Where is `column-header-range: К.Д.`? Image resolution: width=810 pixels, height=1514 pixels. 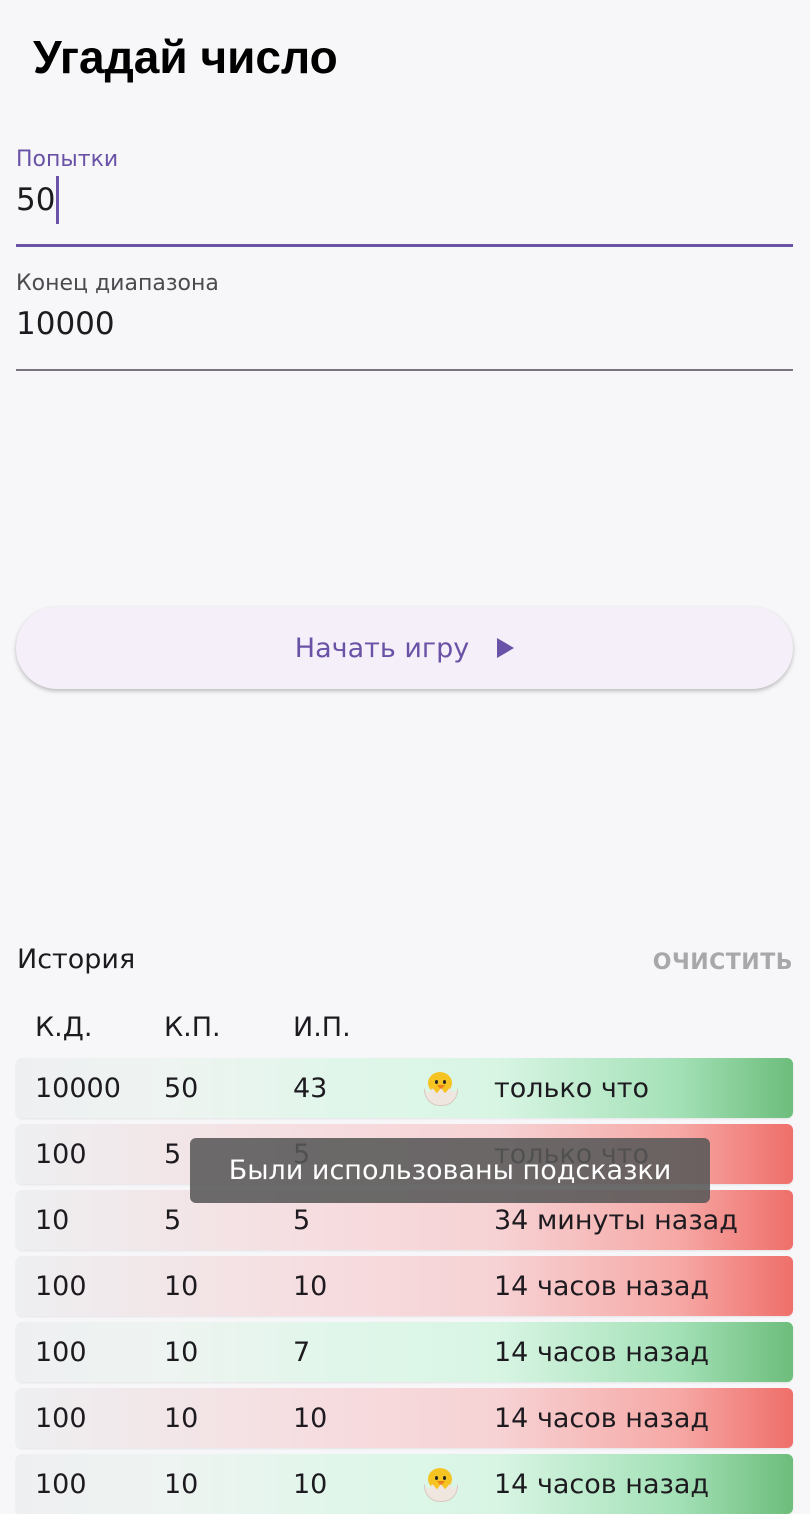
column-header-range: К.Д. is located at coordinates (64, 1027).